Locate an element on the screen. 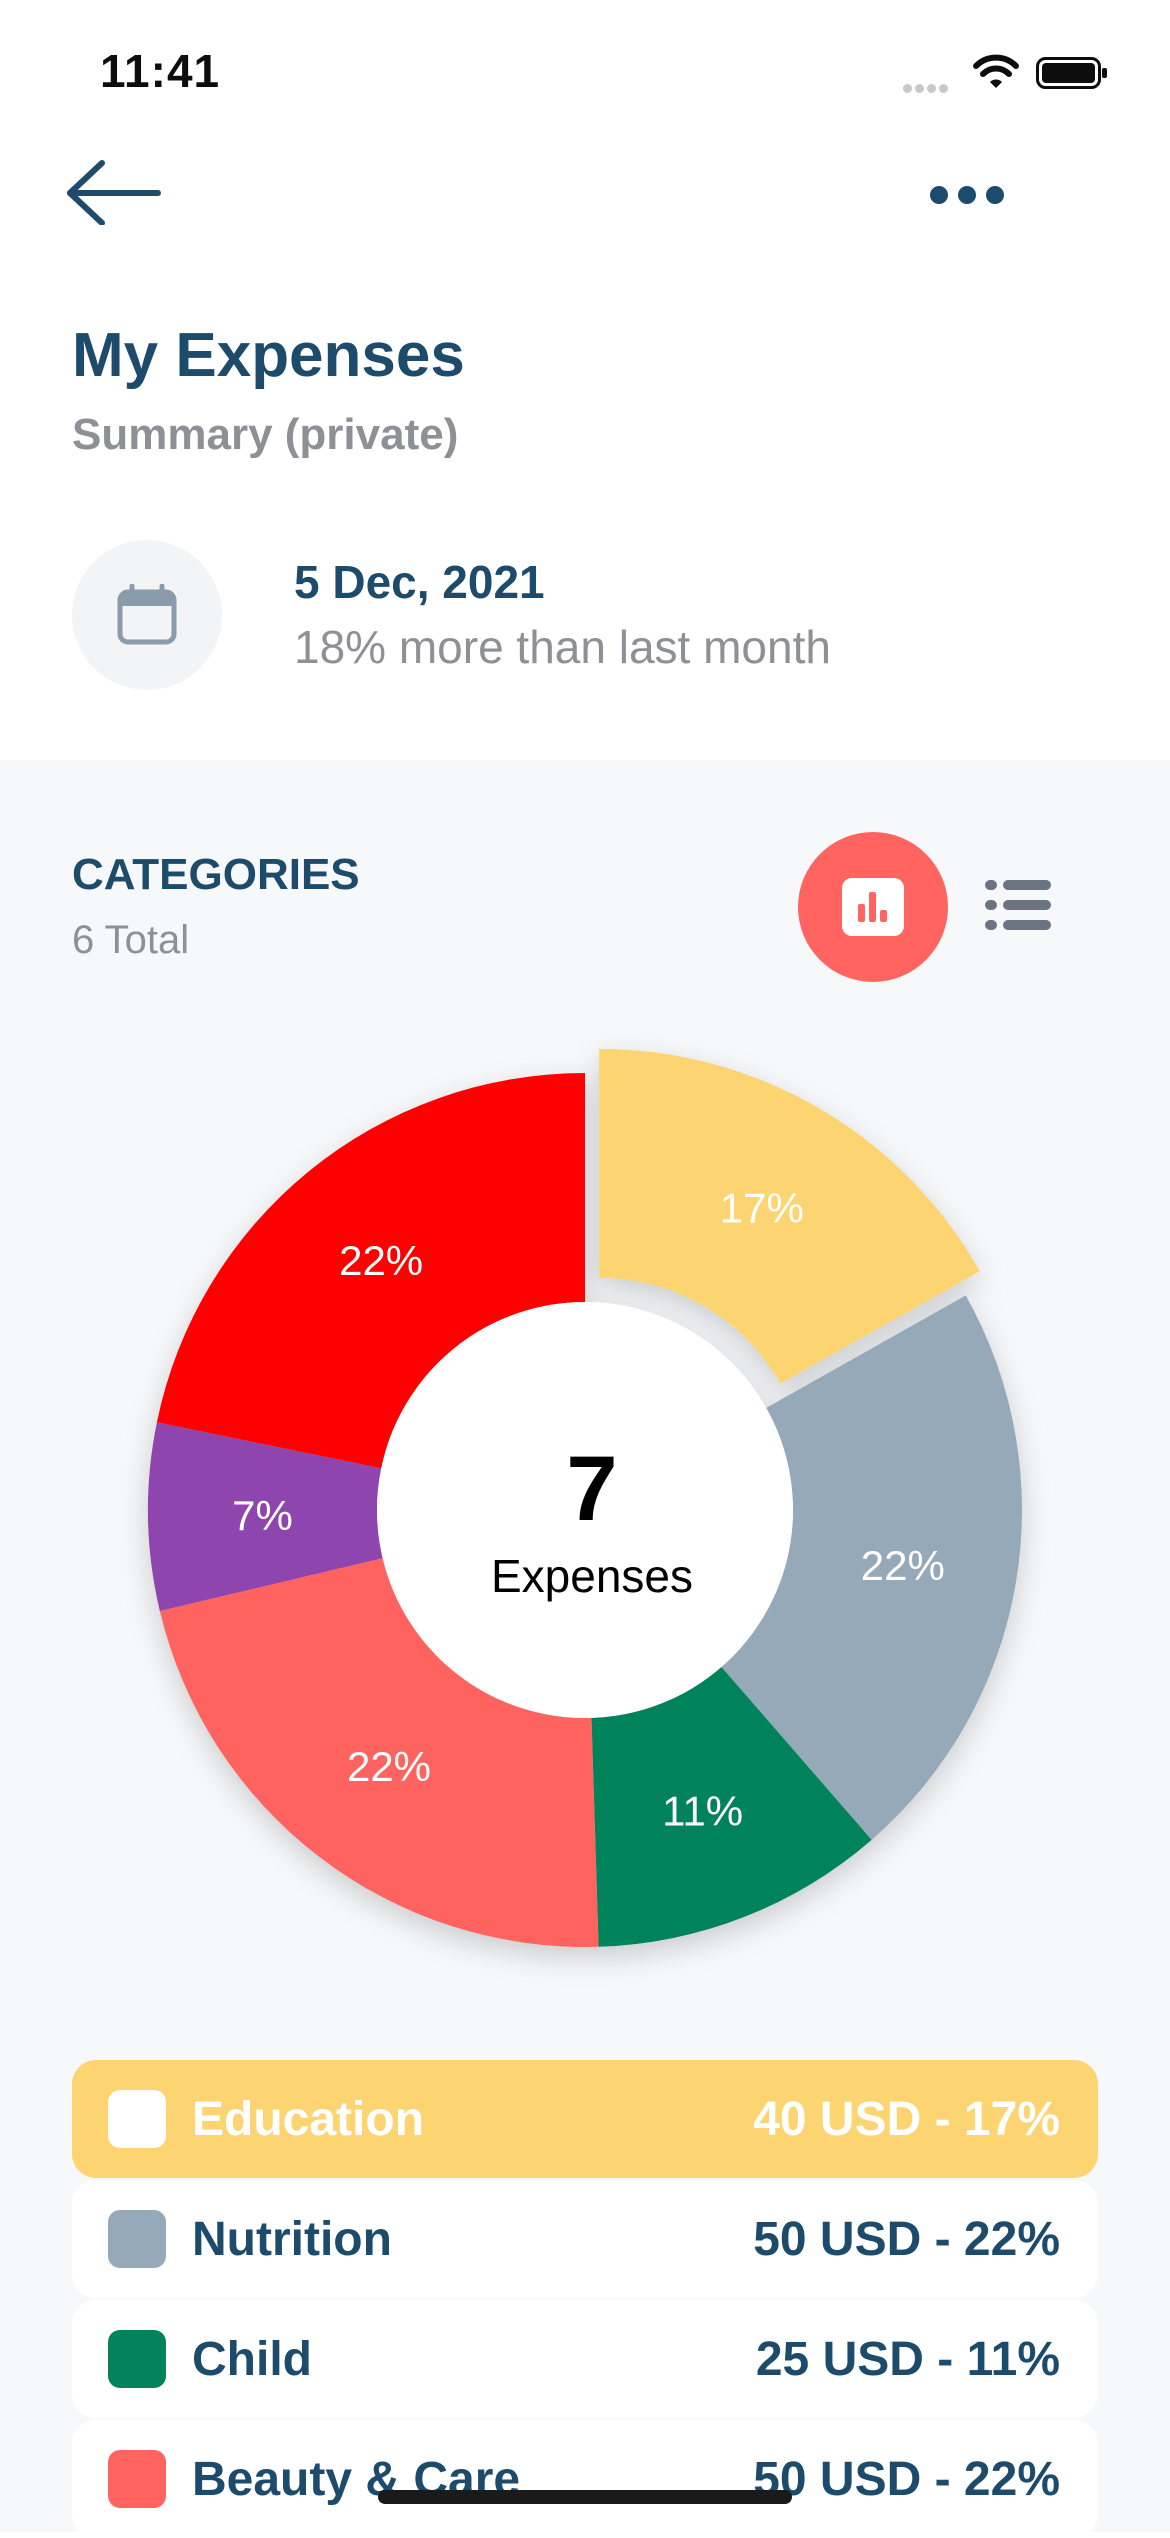 This screenshot has height=2538, width=1170. legend-item-nutrition: Nutrition 50 USD - 22% is located at coordinates (585, 2239).